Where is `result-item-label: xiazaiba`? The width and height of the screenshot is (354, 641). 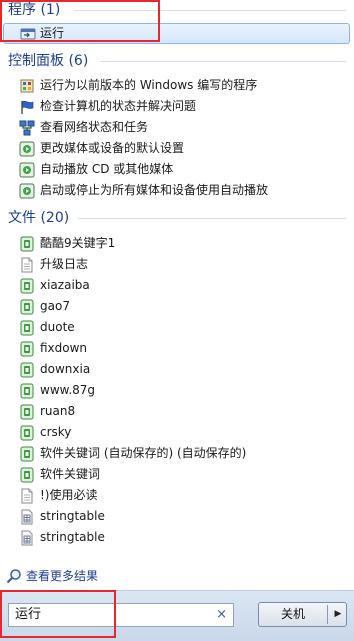 result-item-label: xiazaiba is located at coordinates (65, 285).